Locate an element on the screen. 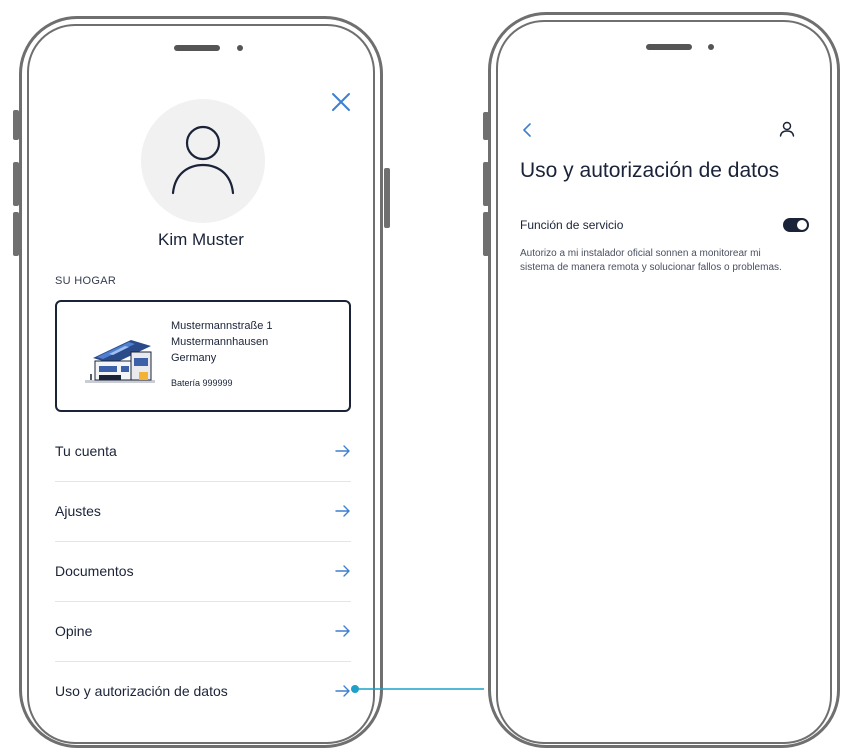 The image size is (843, 749). setting-label: Función de servicio is located at coordinates (572, 225).